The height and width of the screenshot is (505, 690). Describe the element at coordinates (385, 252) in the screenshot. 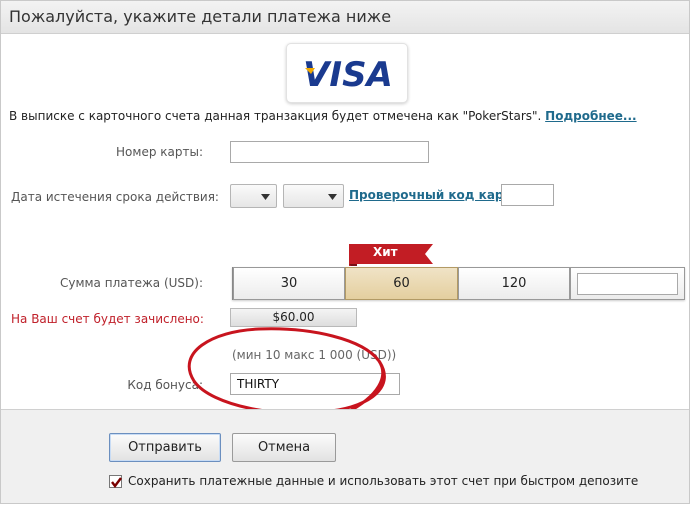

I see `hit-badge-label: Хит` at that location.